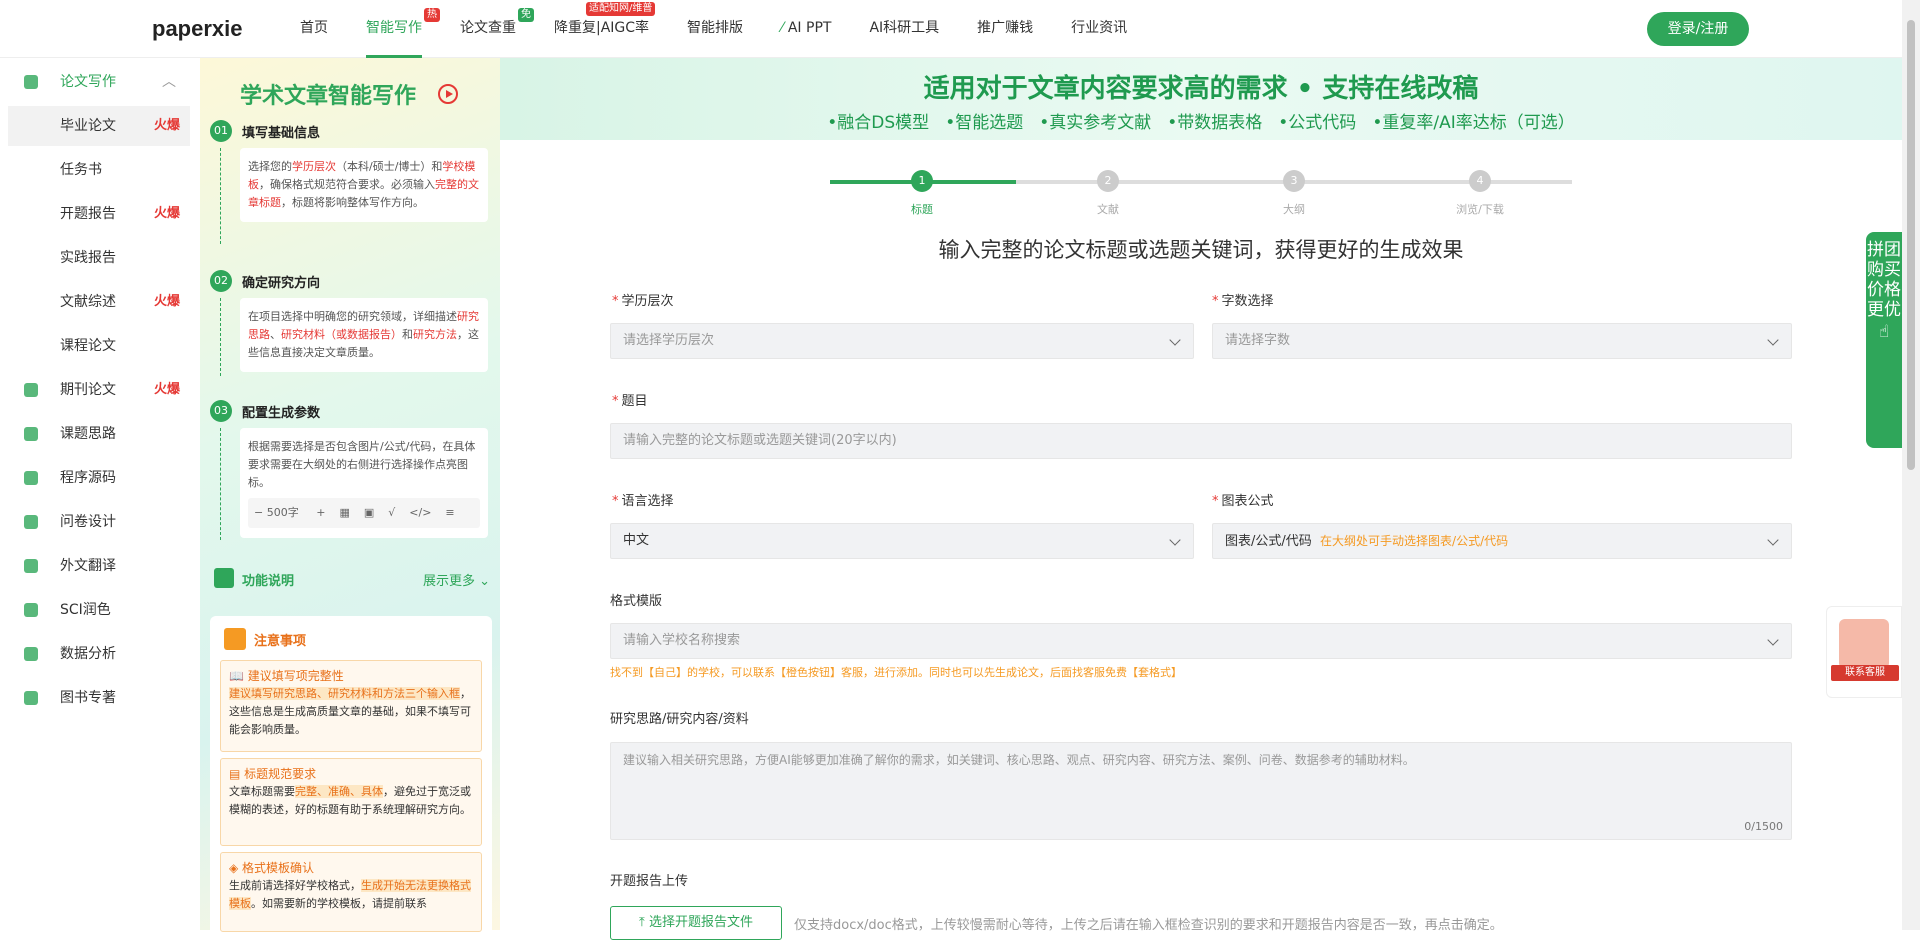 The width and height of the screenshot is (1920, 946). What do you see at coordinates (922, 209) in the screenshot?
I see `step-label-1: 标题` at bounding box center [922, 209].